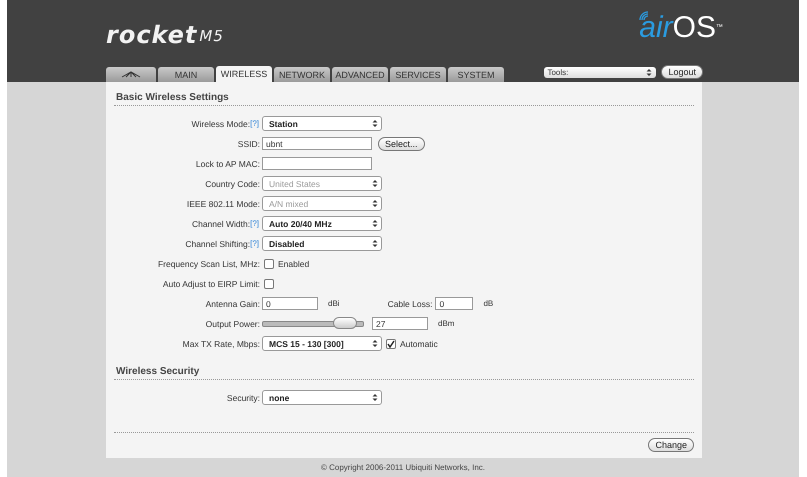 Image resolution: width=807 pixels, height=477 pixels. I want to click on nav-tab: SERVICES, so click(418, 74).